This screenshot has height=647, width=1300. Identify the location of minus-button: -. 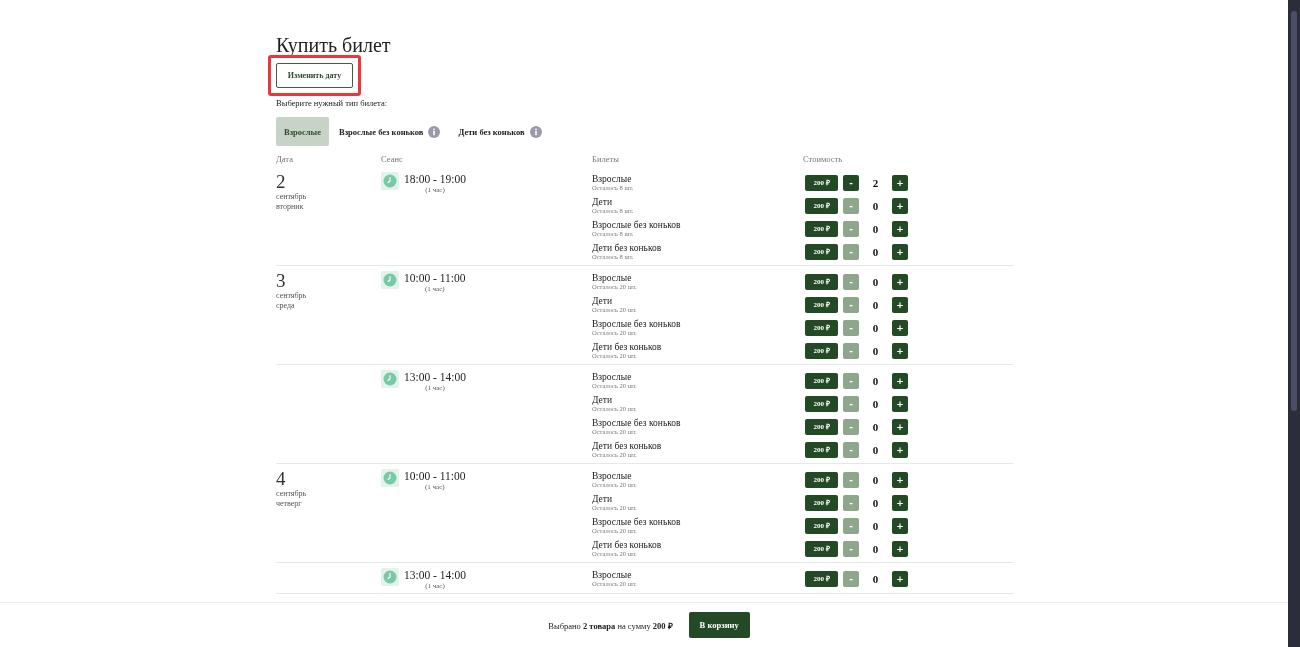
(851, 182).